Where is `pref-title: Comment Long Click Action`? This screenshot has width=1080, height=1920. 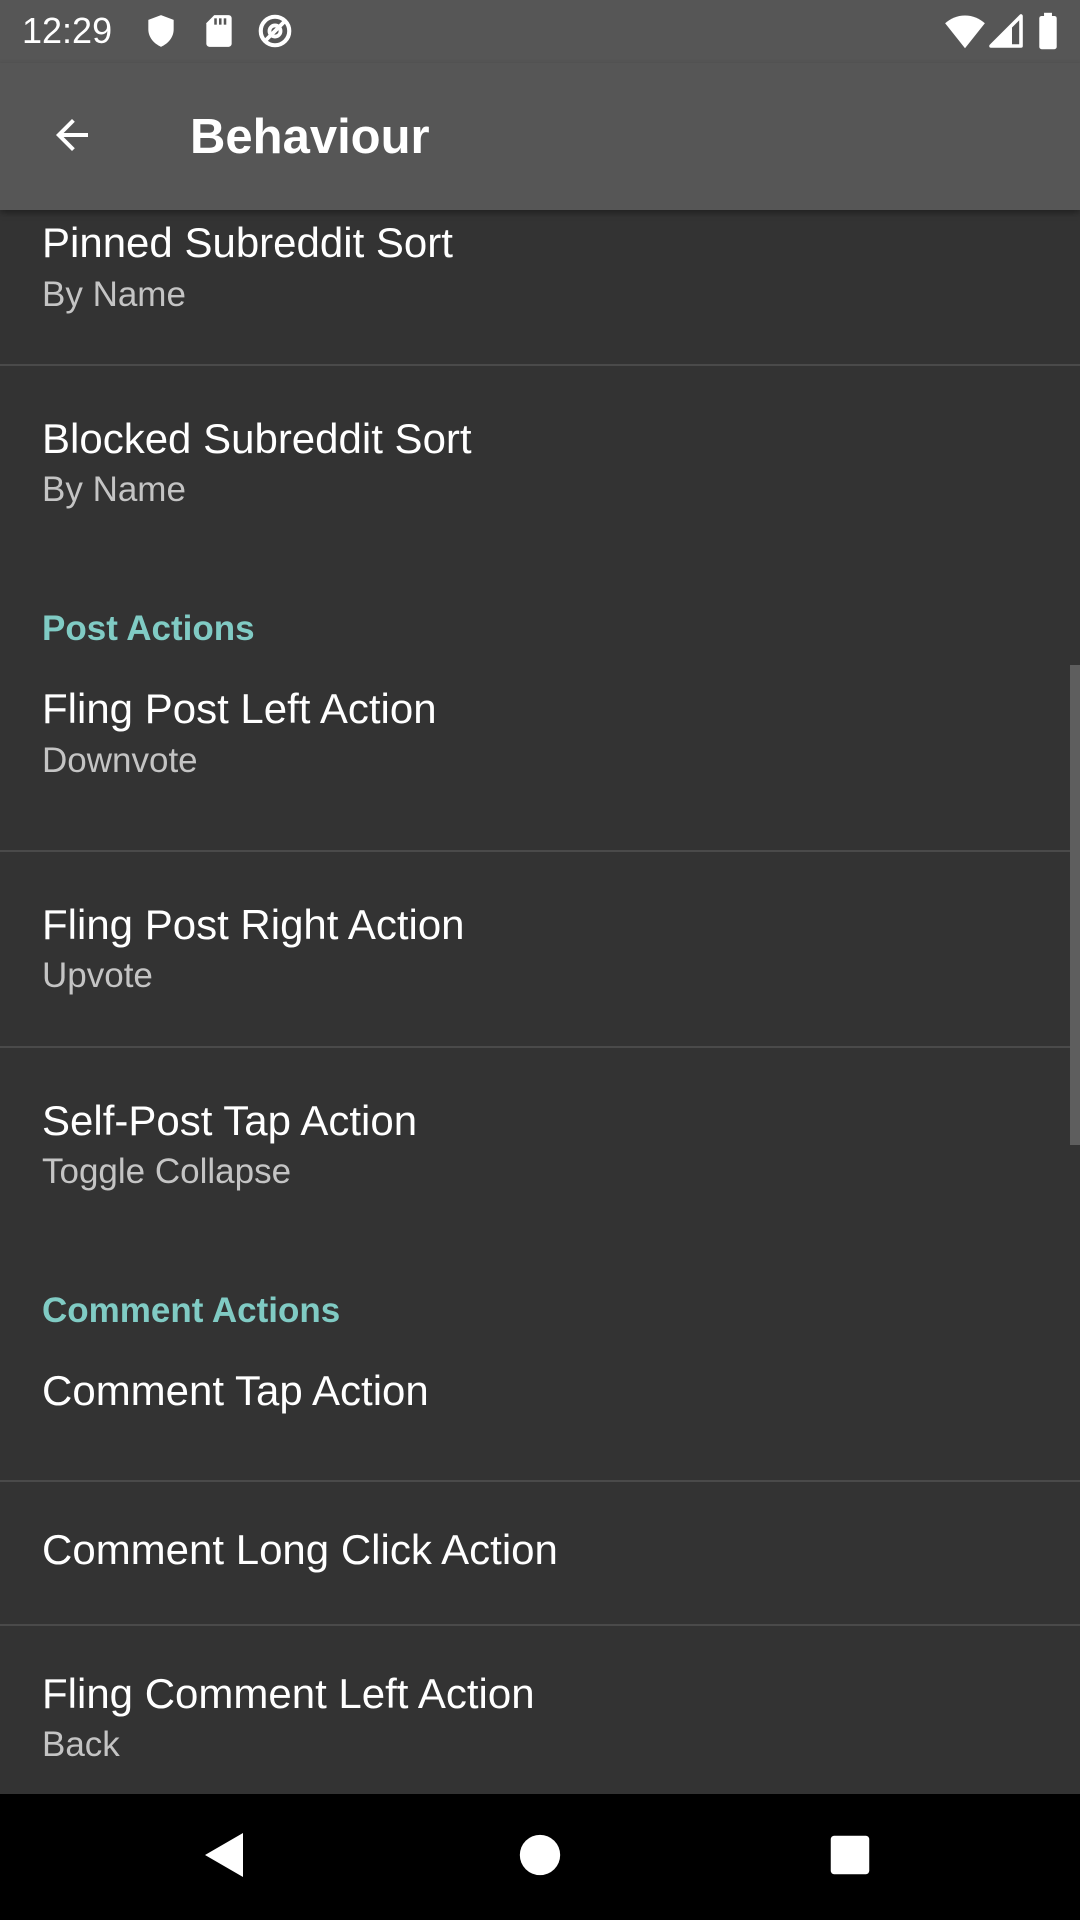 pref-title: Comment Long Click Action is located at coordinates (300, 1549).